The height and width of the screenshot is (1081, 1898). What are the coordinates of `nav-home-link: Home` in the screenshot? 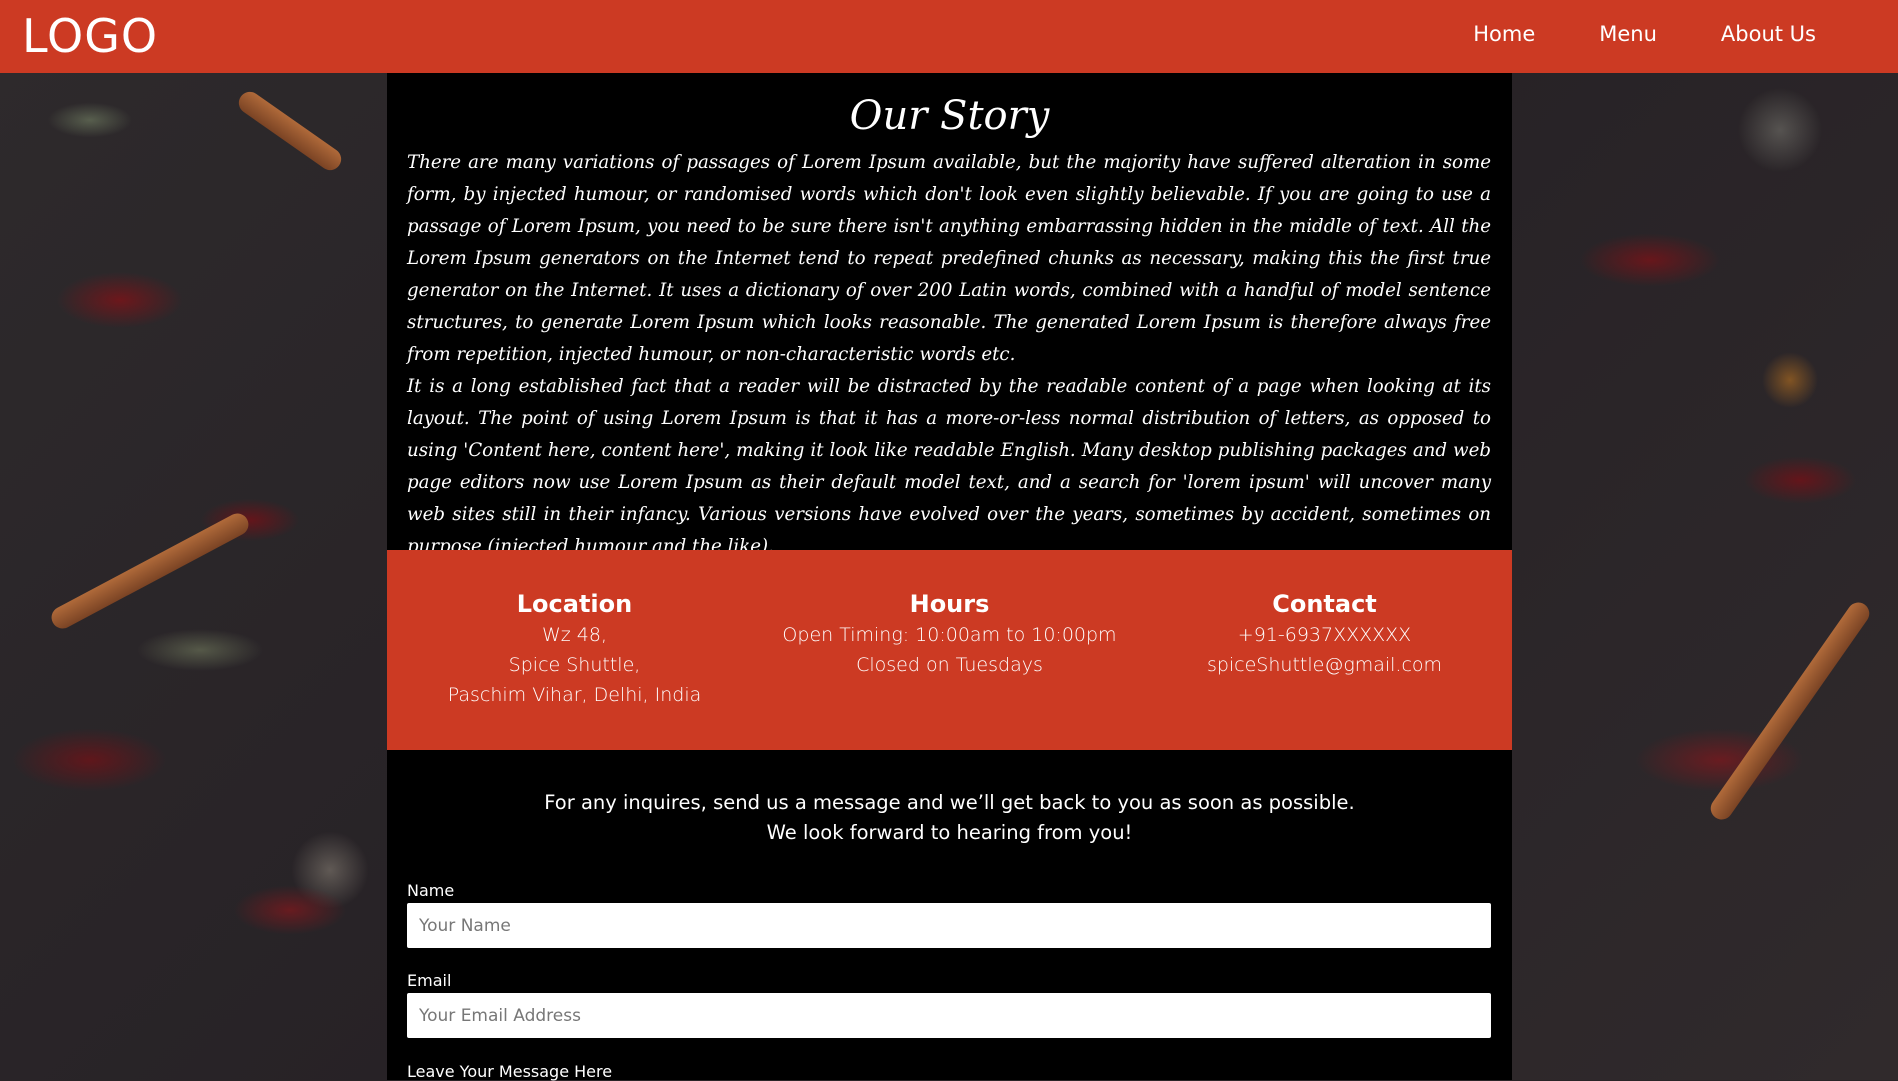 It's located at (1504, 34).